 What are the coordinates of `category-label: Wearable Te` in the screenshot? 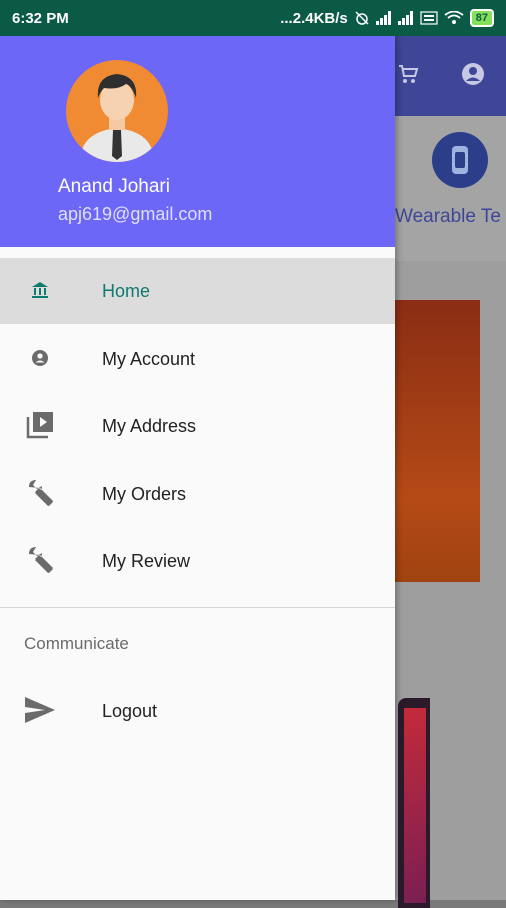 It's located at (448, 216).